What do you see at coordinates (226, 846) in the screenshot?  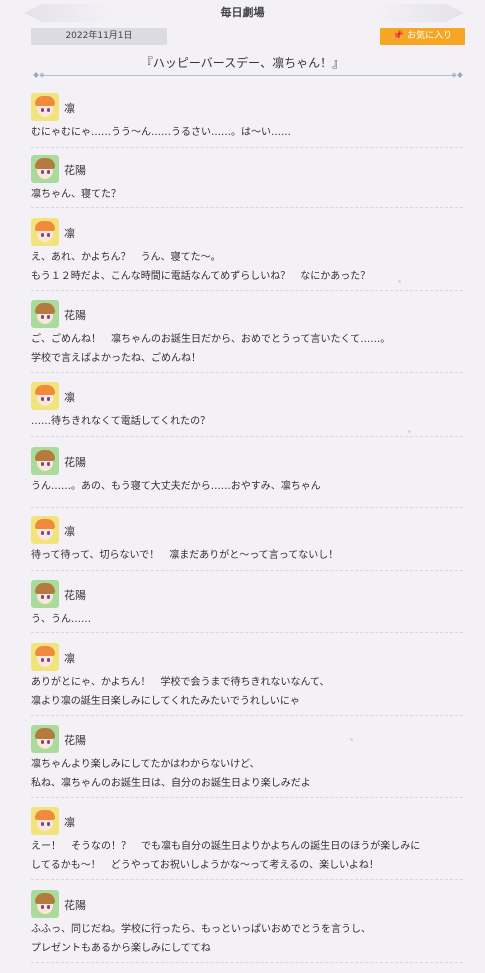 I see `dialogue-line: えー！ そうなの！？ でも凛も自分の誕生日よりかよちんの誕生日のほうが楽しみに` at bounding box center [226, 846].